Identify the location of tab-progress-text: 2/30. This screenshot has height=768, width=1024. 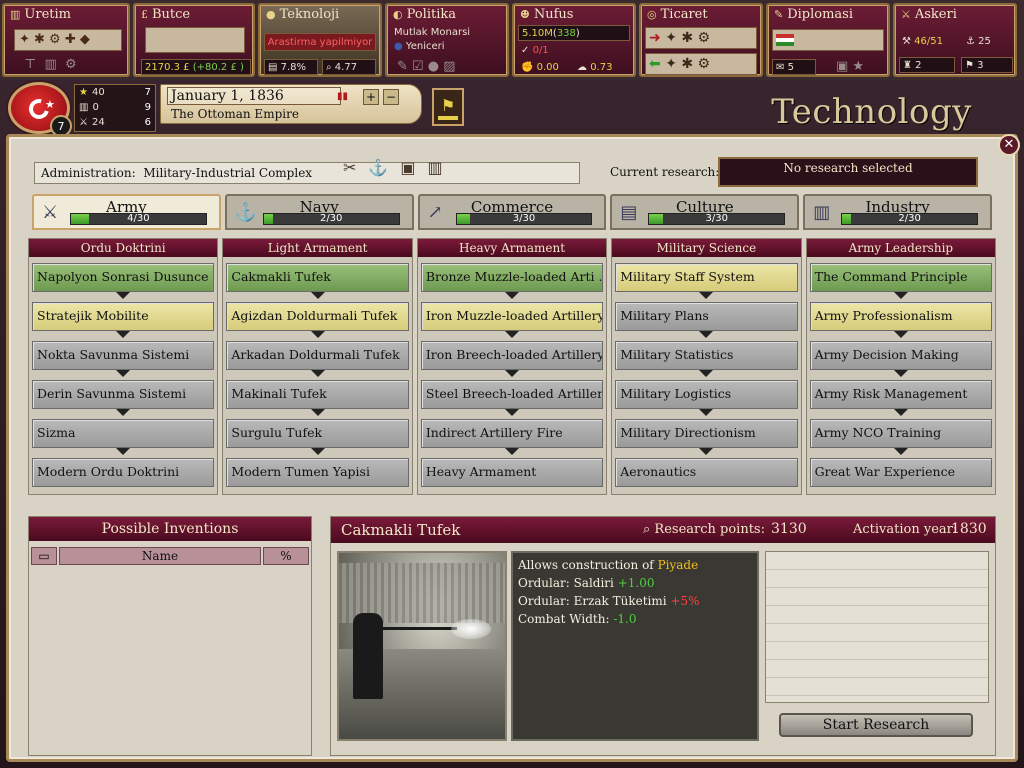
(331, 218).